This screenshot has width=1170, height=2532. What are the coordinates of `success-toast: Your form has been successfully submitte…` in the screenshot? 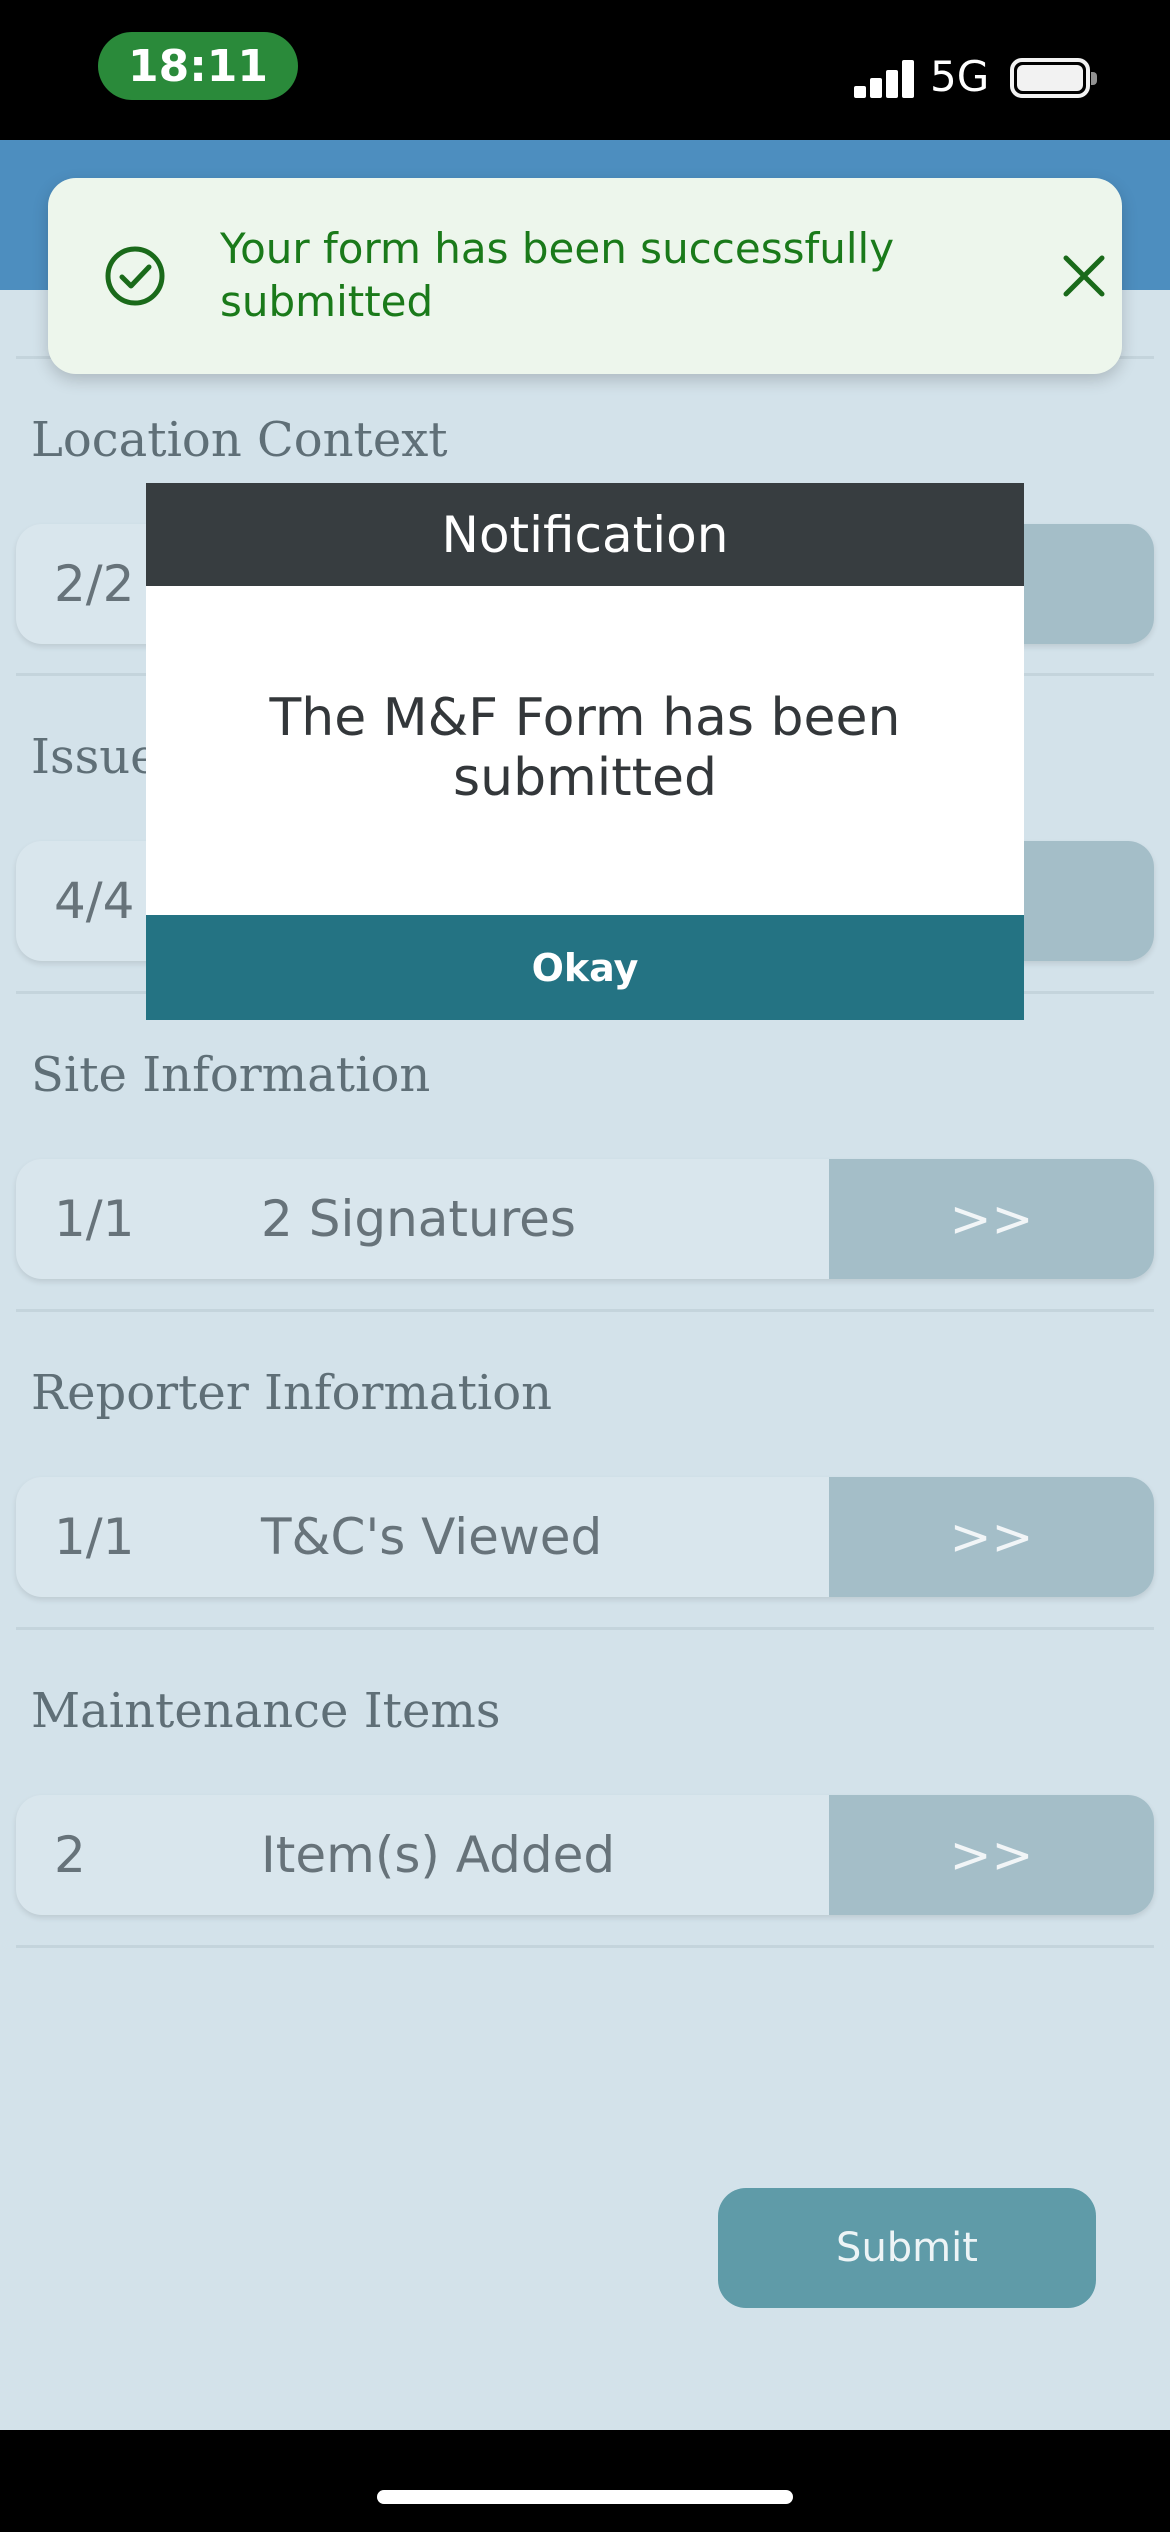 It's located at (585, 276).